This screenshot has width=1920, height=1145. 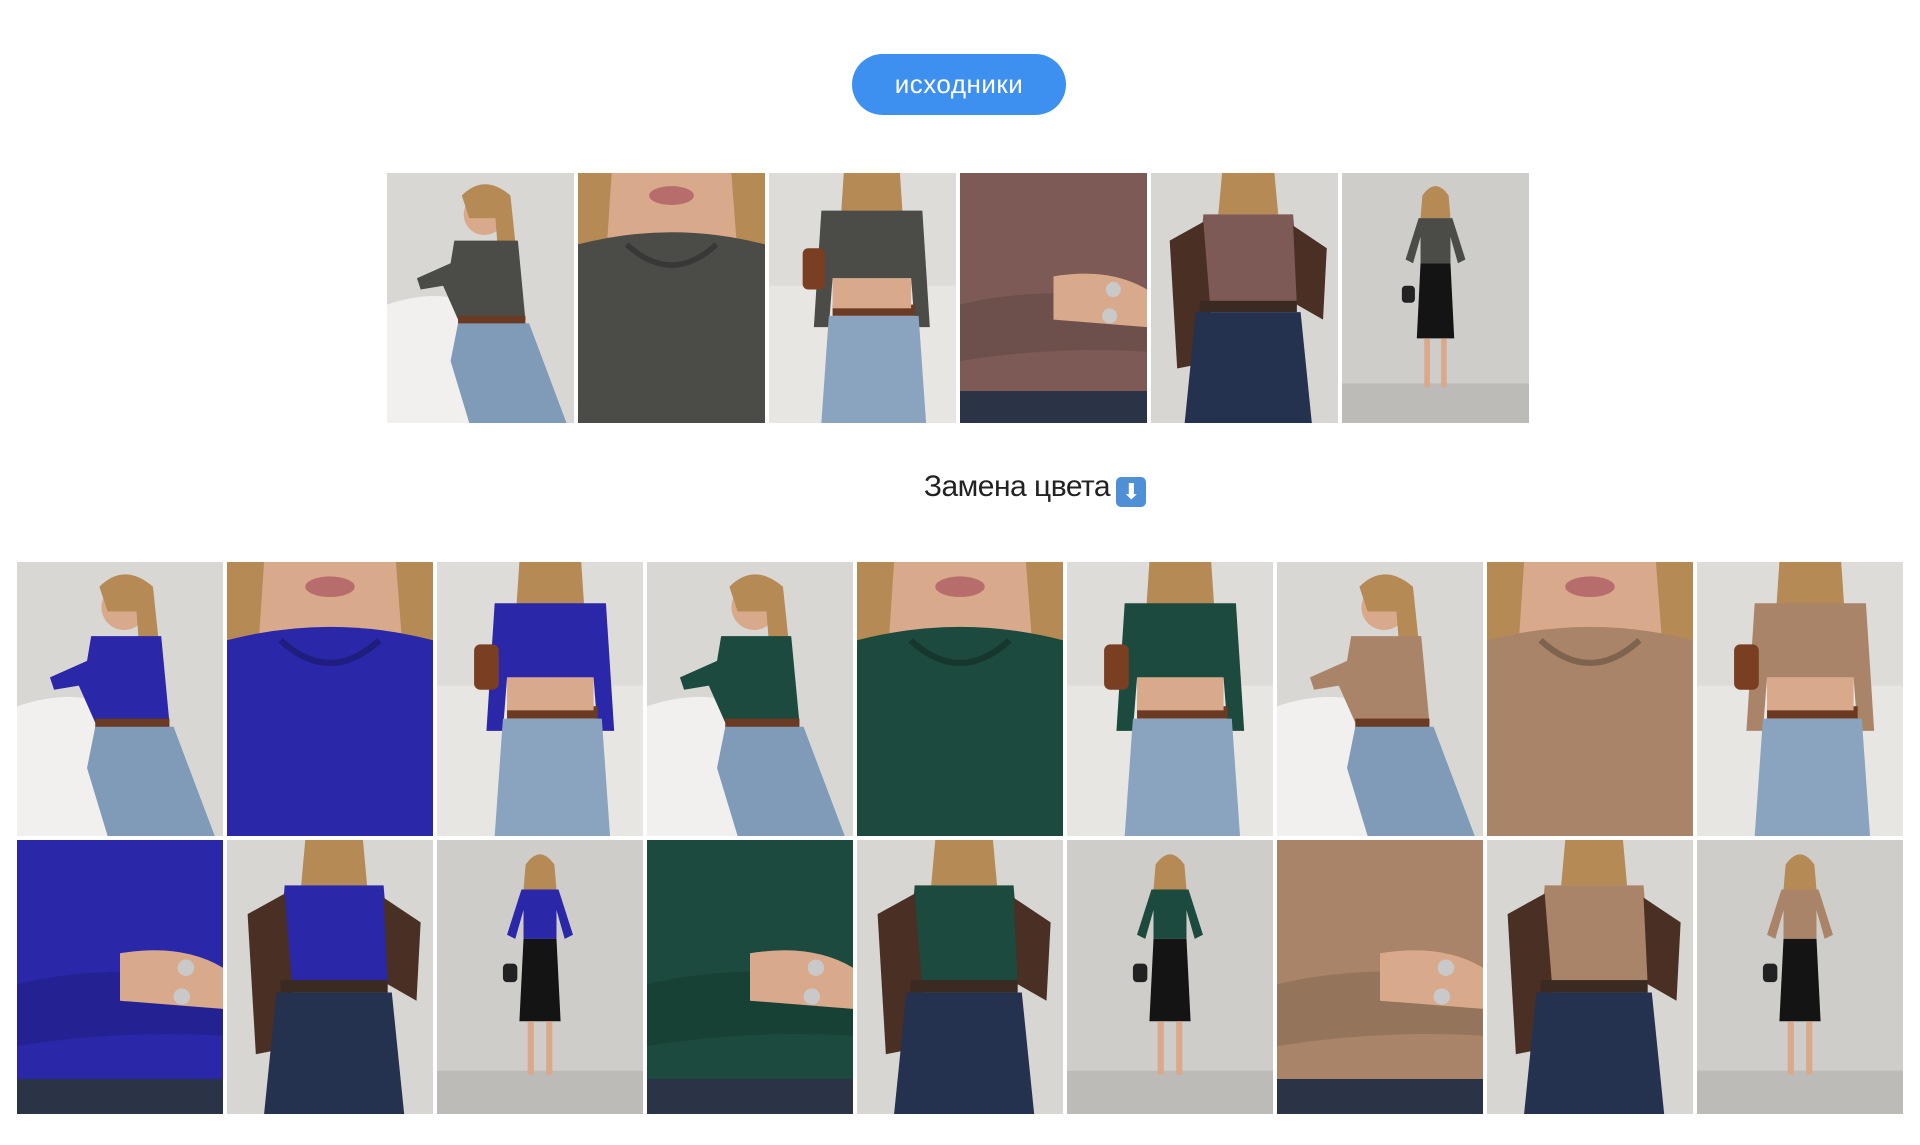 I want to click on photo-source-jacket, so click(x=1244, y=298).